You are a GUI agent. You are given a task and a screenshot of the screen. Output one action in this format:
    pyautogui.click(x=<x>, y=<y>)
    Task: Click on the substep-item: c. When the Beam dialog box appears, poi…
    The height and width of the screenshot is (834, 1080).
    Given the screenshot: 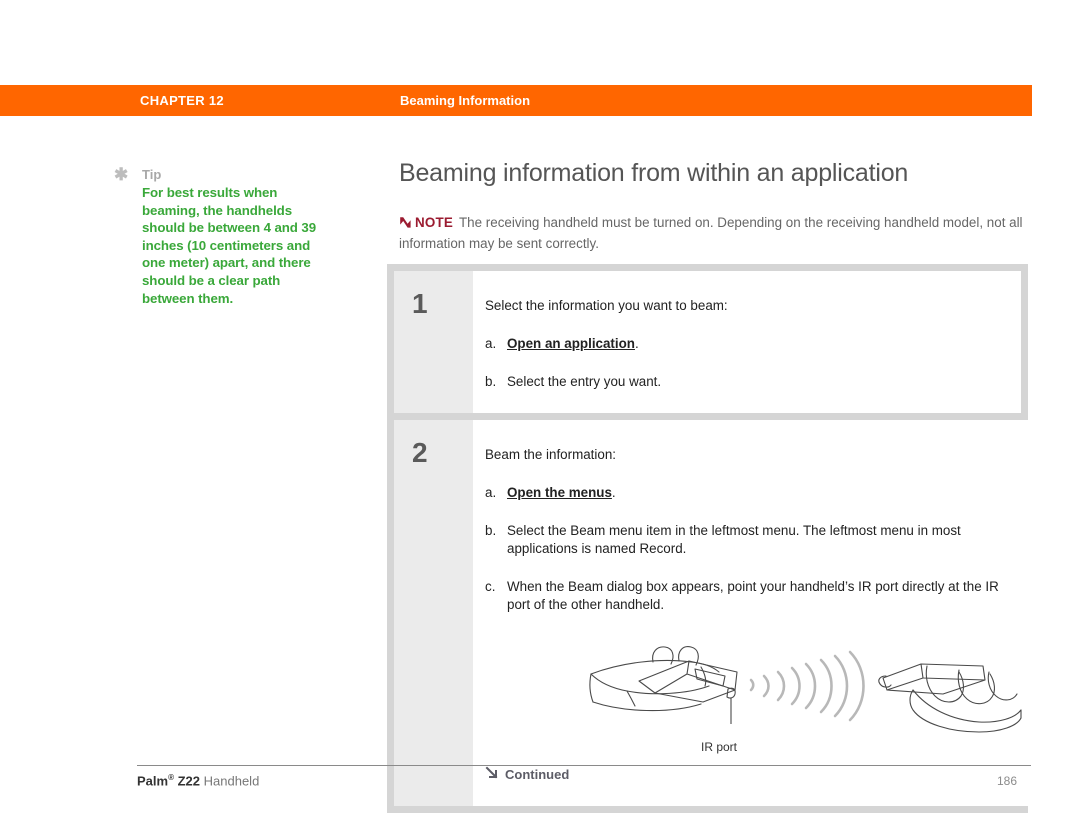 What is the action you would take?
    pyautogui.click(x=754, y=596)
    